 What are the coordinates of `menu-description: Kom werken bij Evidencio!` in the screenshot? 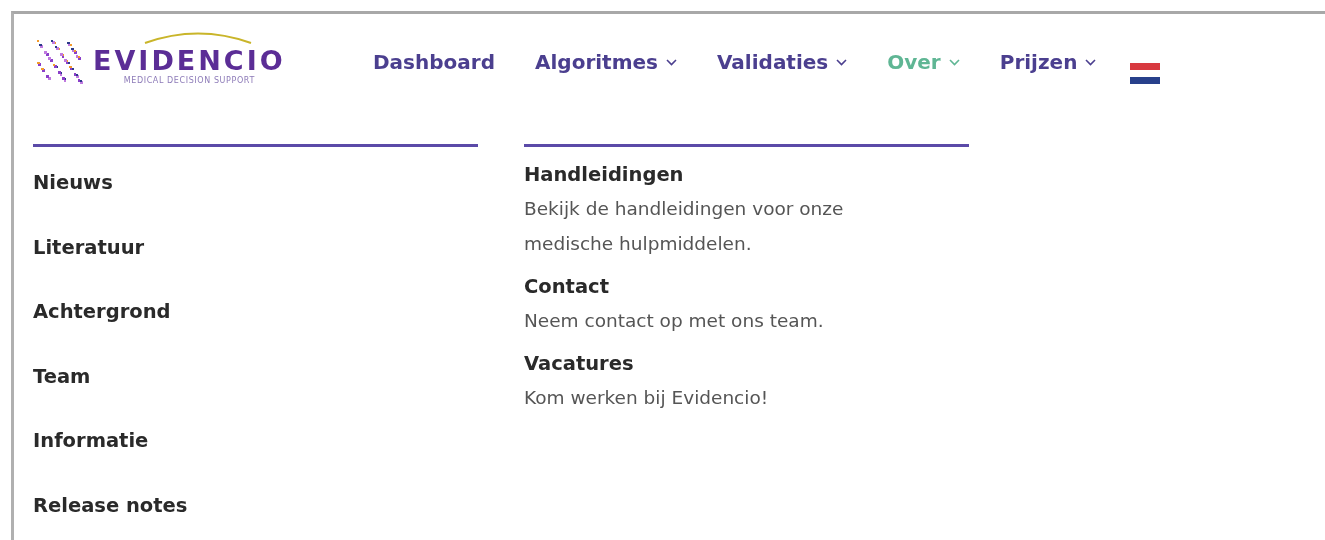 It's located at (647, 398).